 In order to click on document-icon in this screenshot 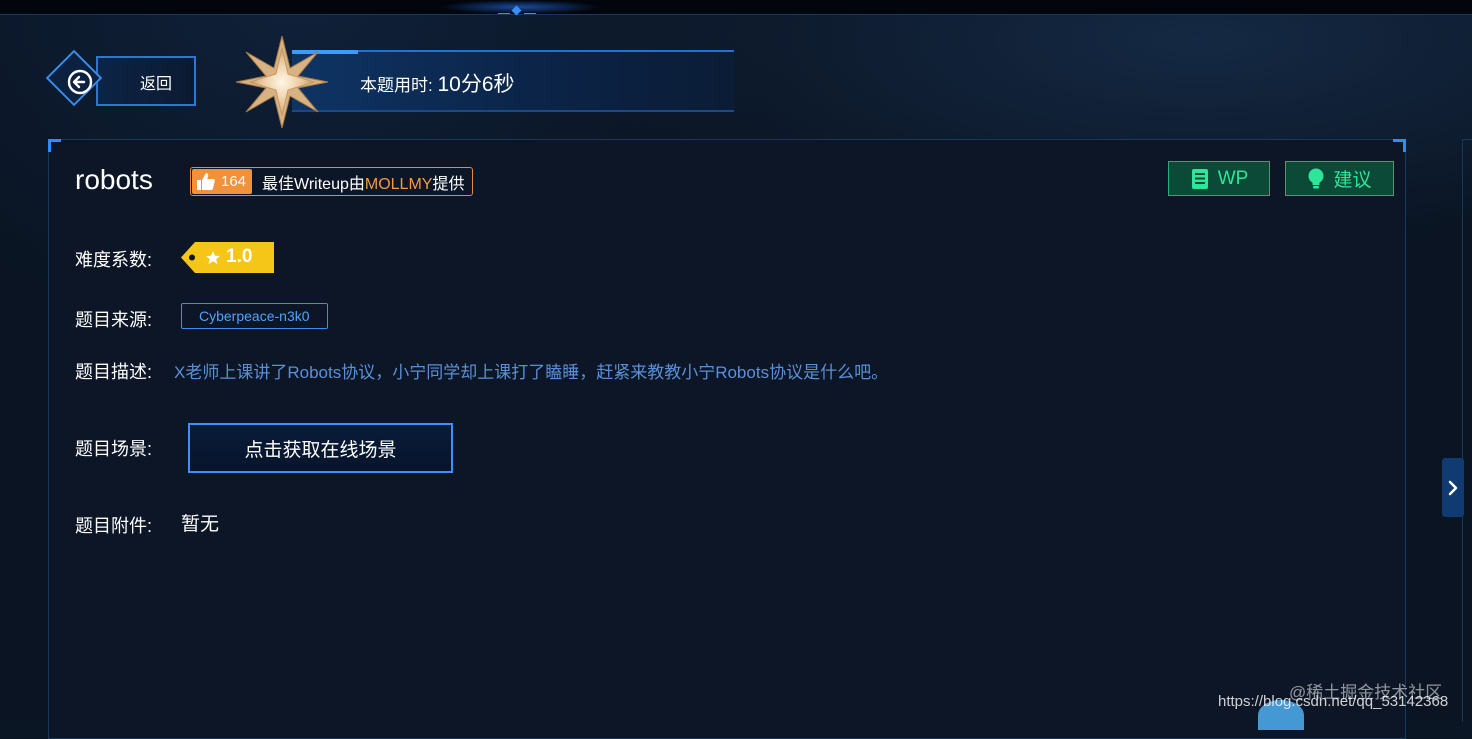, I will do `click(1199, 178)`.